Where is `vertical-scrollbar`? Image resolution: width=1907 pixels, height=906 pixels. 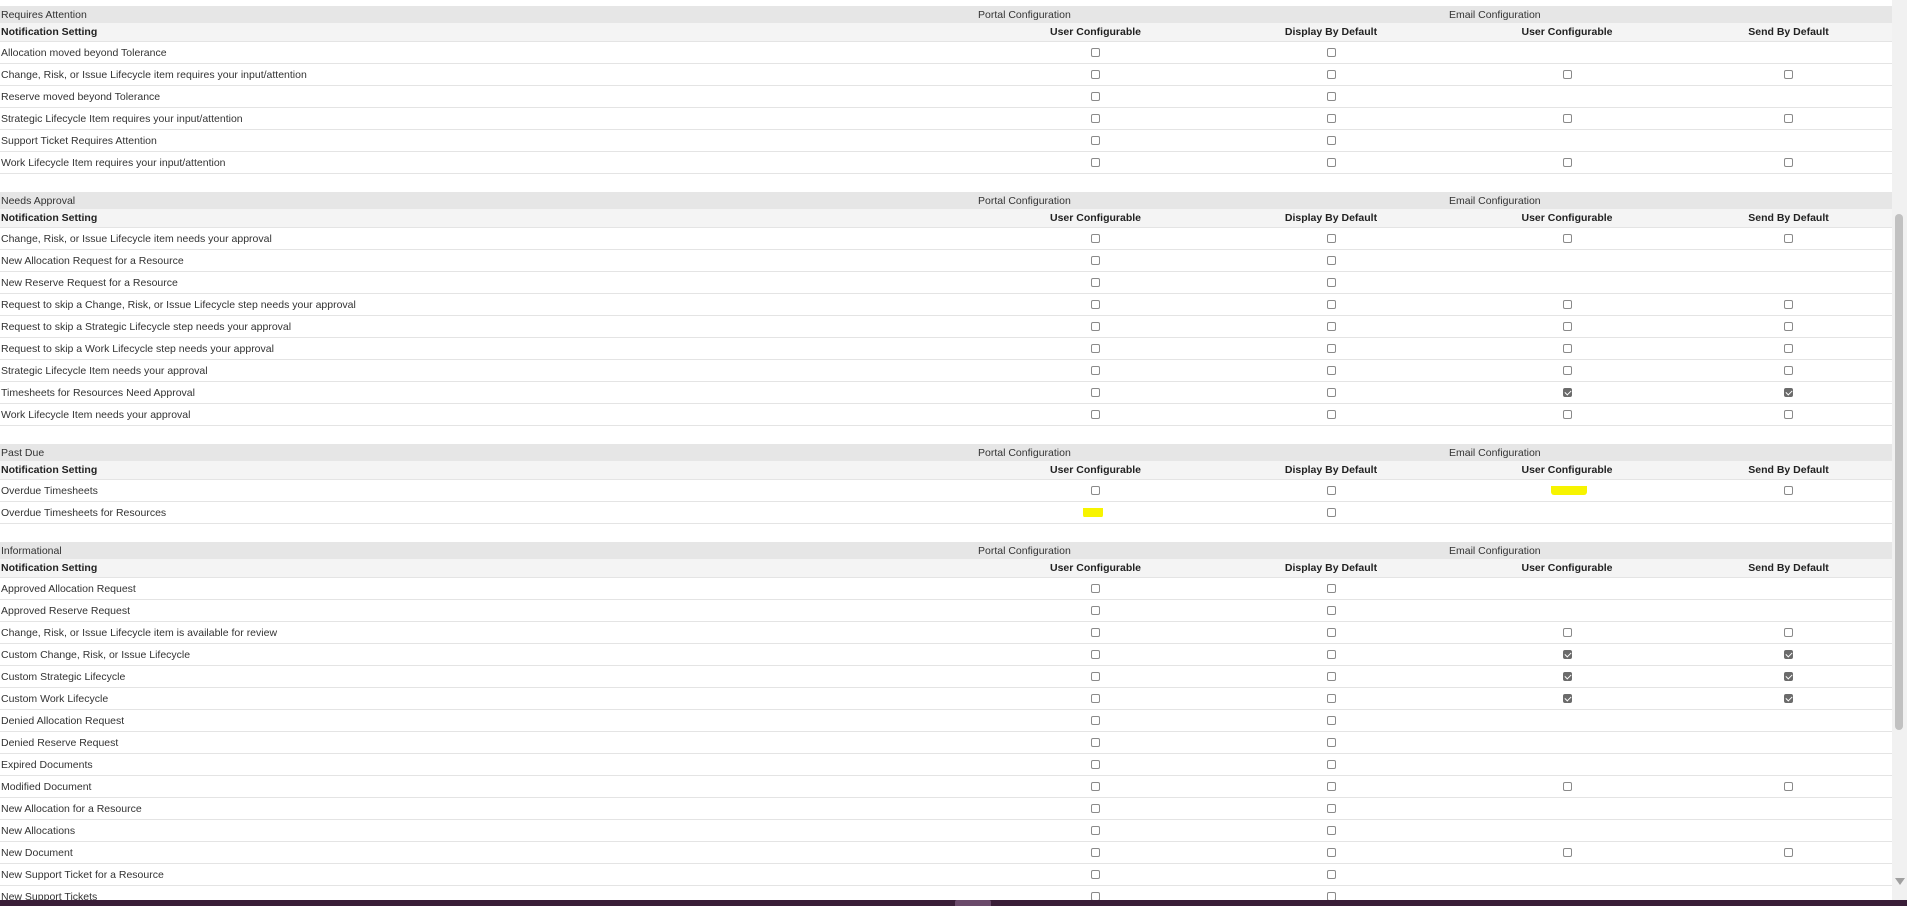
vertical-scrollbar is located at coordinates (1899, 453).